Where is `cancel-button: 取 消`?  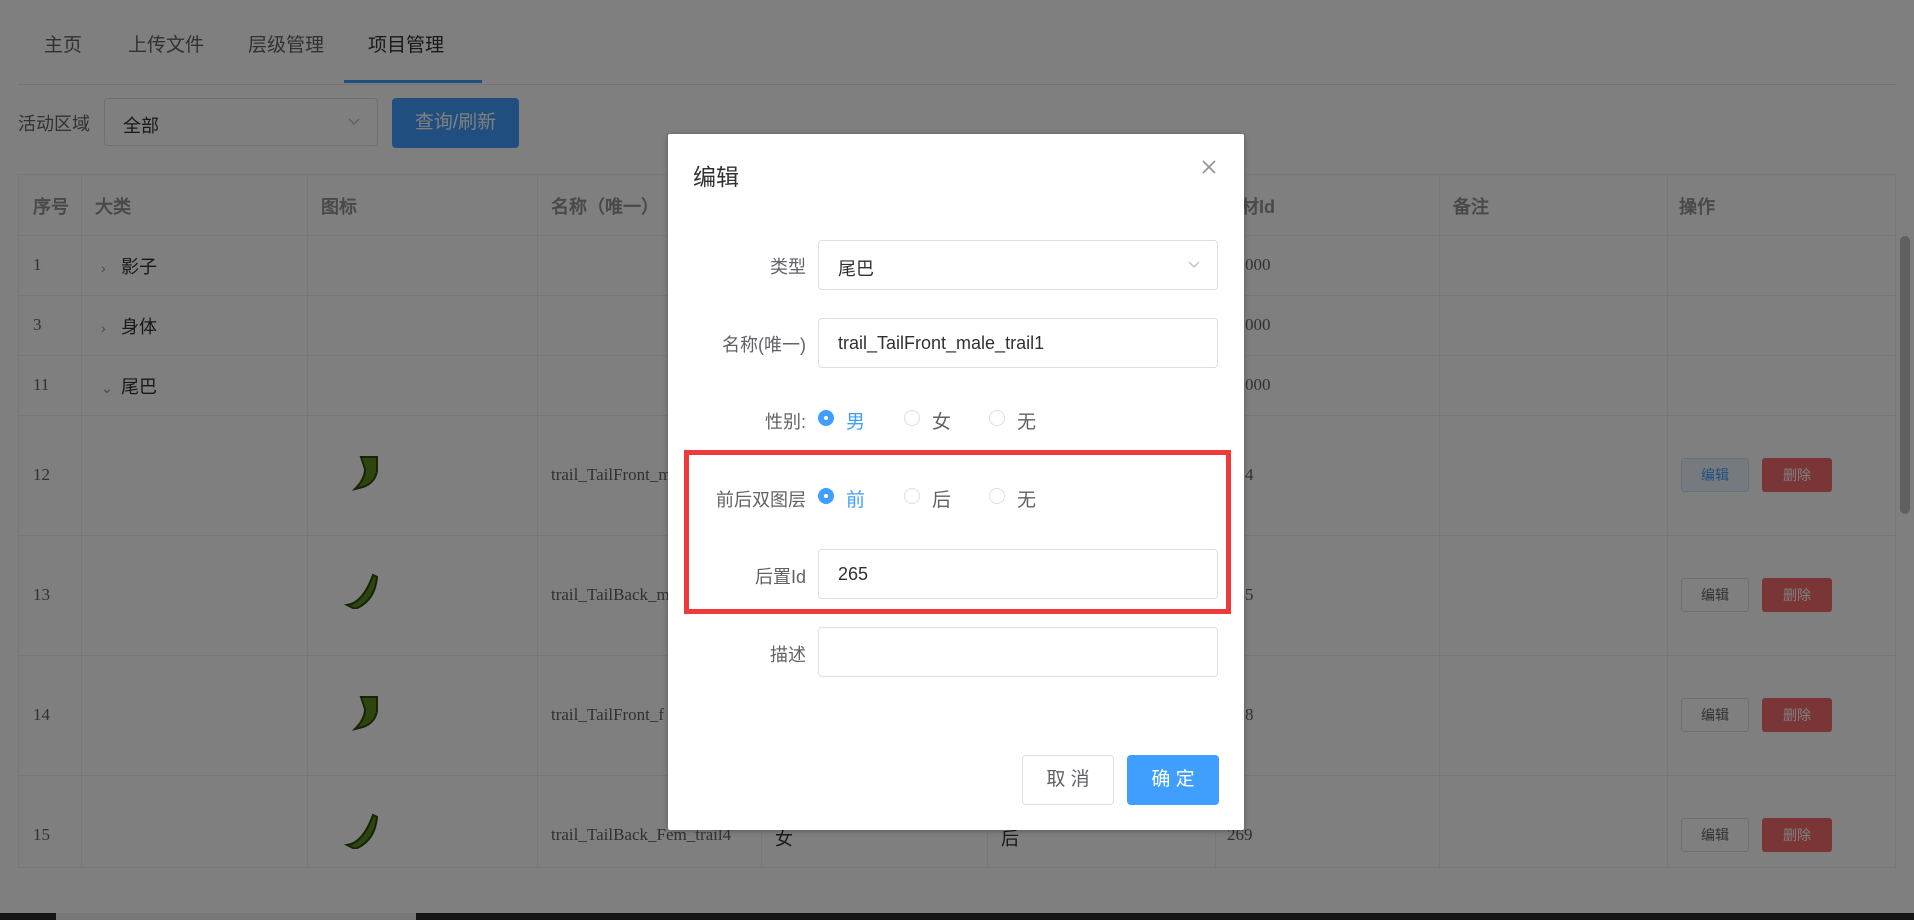
cancel-button: 取 消 is located at coordinates (1068, 780).